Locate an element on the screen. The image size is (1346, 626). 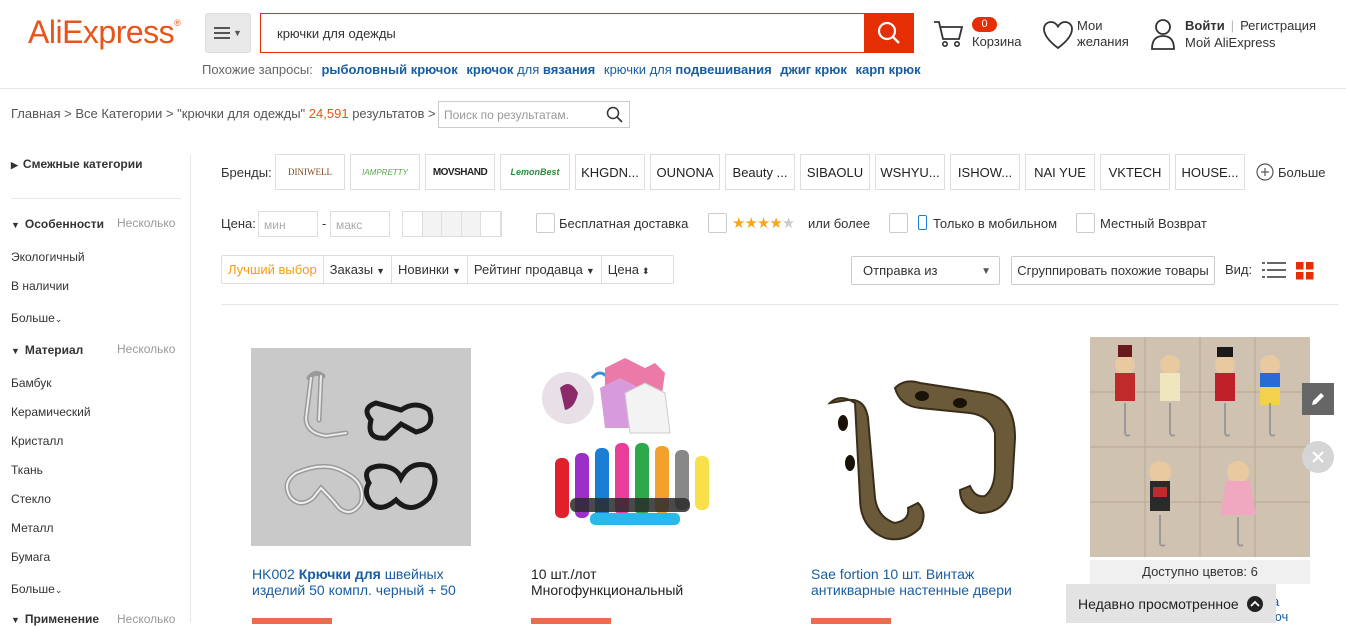
view-label: Вид: is located at coordinates (1239, 269).